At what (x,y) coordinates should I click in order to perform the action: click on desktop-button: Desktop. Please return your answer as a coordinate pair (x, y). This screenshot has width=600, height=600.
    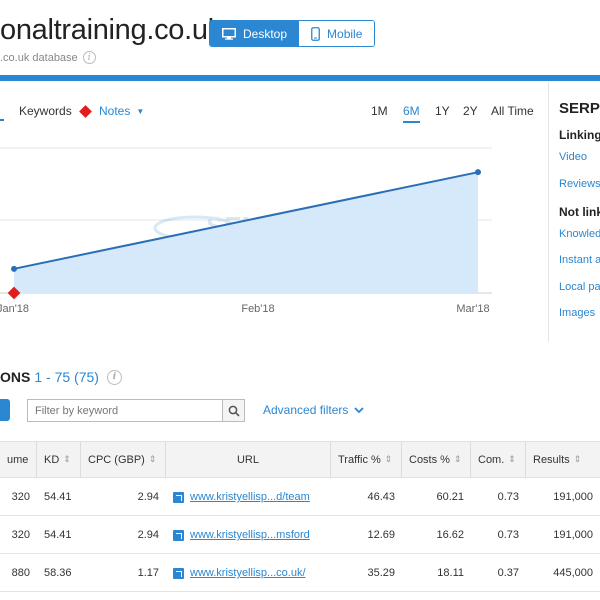
    Looking at the image, I should click on (255, 33).